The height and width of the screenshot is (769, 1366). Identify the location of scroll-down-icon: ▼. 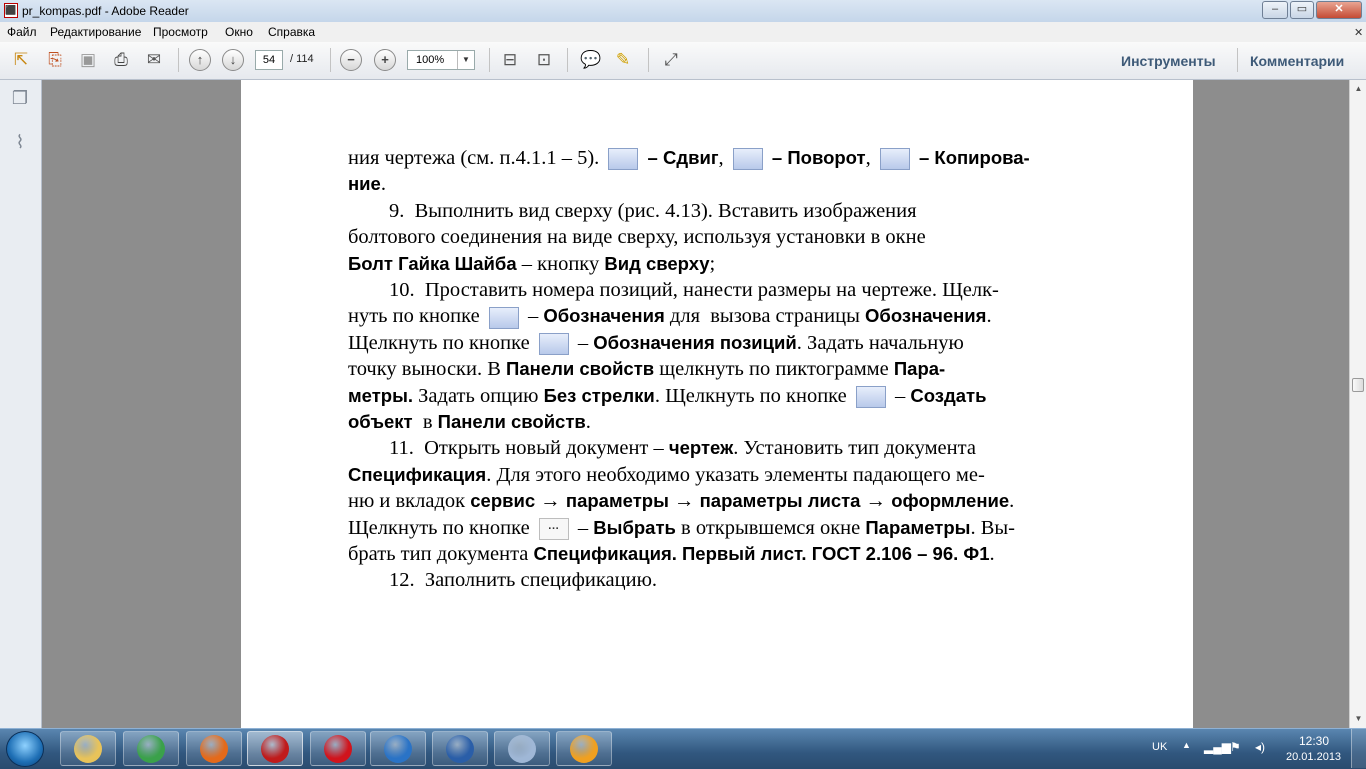
(1358, 718).